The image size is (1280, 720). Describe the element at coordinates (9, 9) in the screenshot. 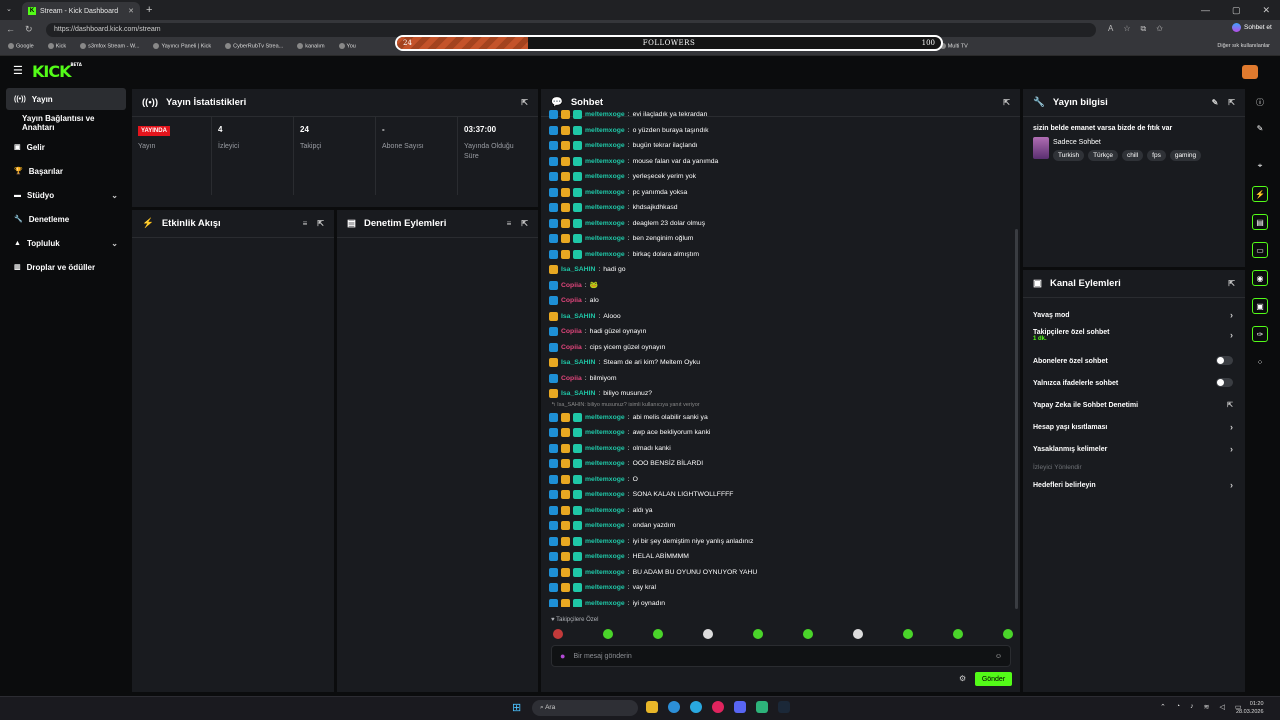

I see `tab-menu-icon: ⌄` at that location.